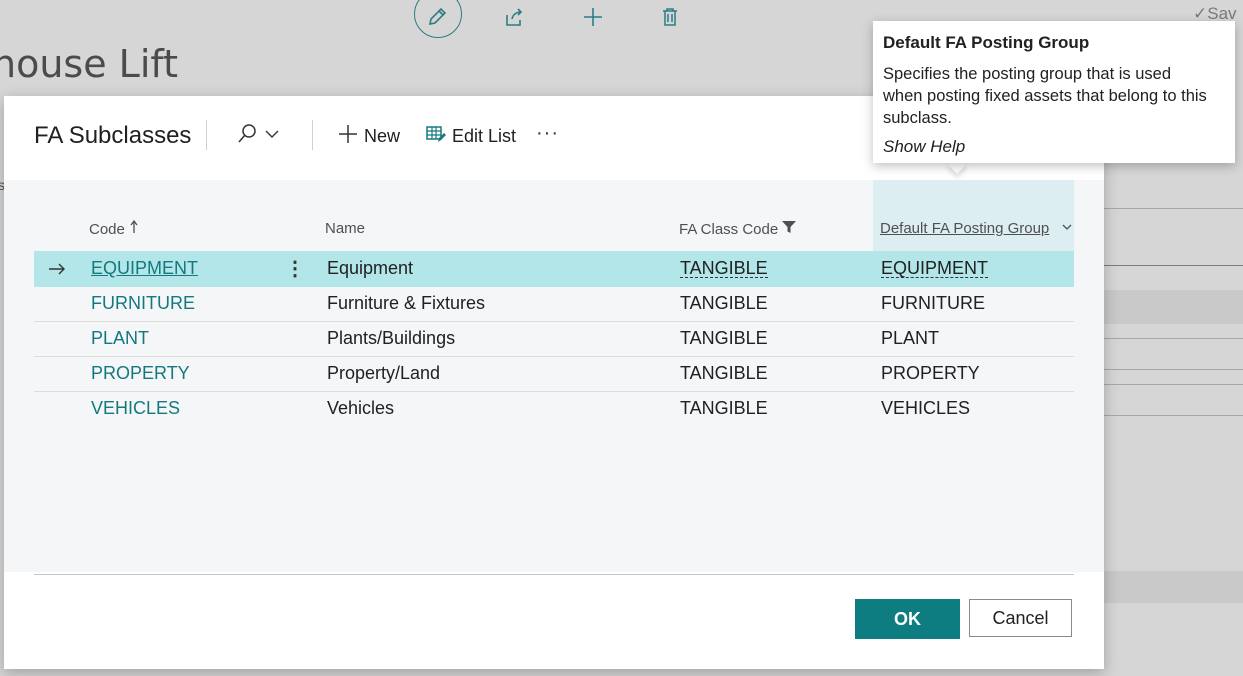 Image resolution: width=1243 pixels, height=676 pixels. I want to click on name-cell: Vehicles, so click(361, 408).